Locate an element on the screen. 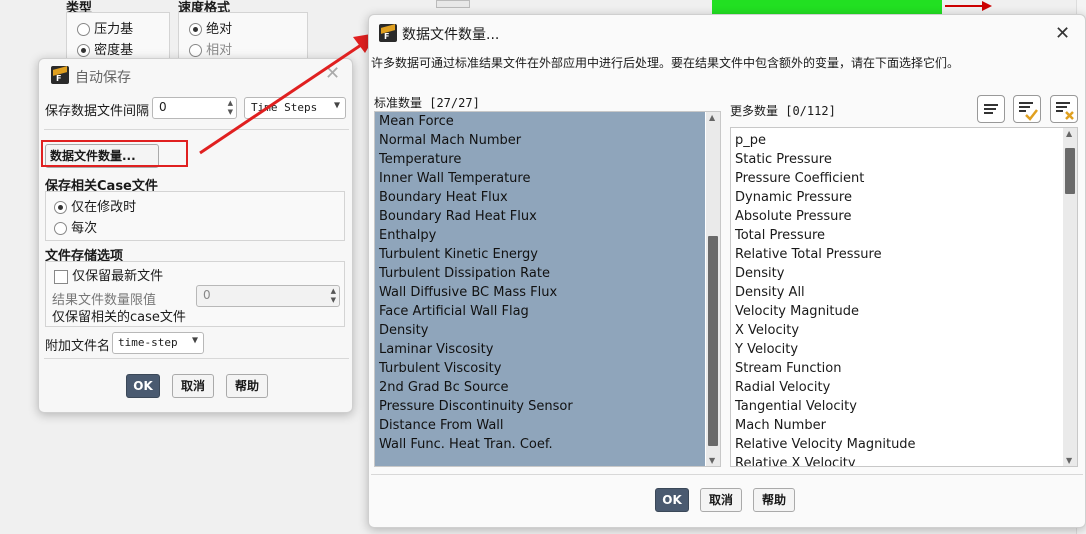  clear-all-button is located at coordinates (1064, 109).